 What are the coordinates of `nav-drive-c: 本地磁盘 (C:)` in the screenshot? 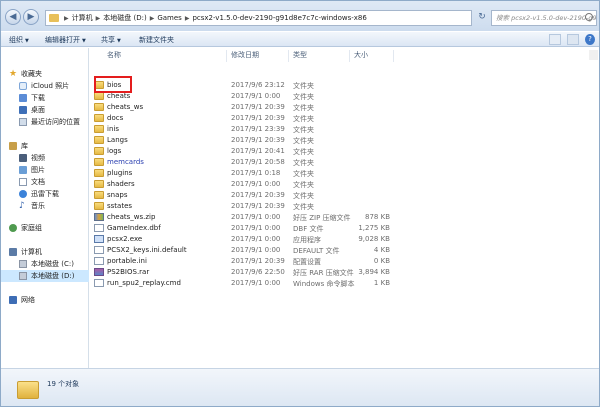 It's located at (45, 264).